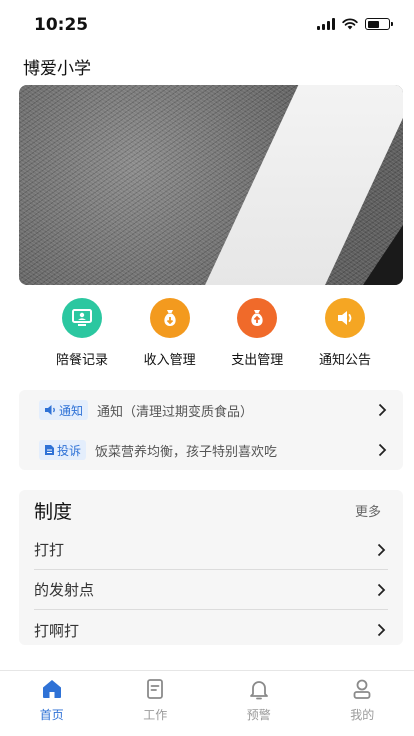 Image resolution: width=414 pixels, height=736 pixels. I want to click on quick-action-announcements: 通知公告, so click(345, 333).